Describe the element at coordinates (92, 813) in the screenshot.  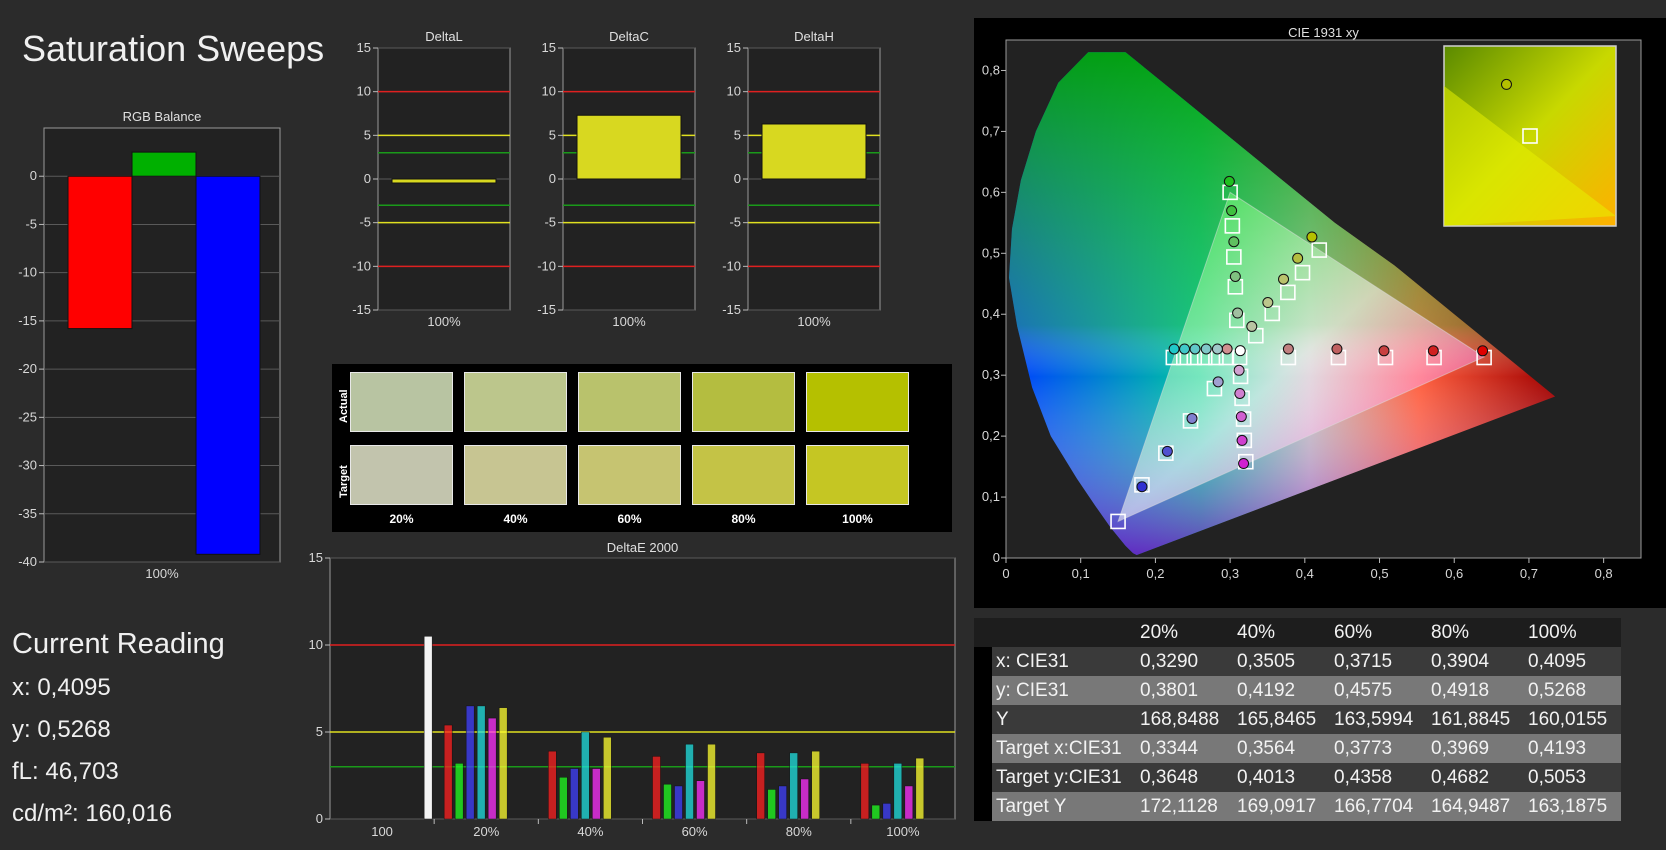
I see `reading-cdm2: cd/m²: 160,016` at that location.